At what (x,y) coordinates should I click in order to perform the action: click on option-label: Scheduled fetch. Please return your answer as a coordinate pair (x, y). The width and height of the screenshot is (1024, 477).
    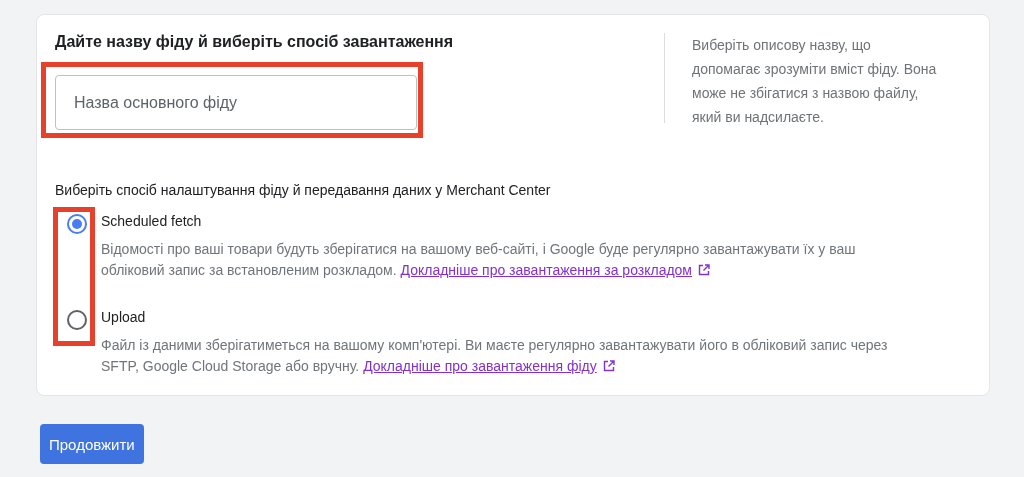
    Looking at the image, I should click on (151, 221).